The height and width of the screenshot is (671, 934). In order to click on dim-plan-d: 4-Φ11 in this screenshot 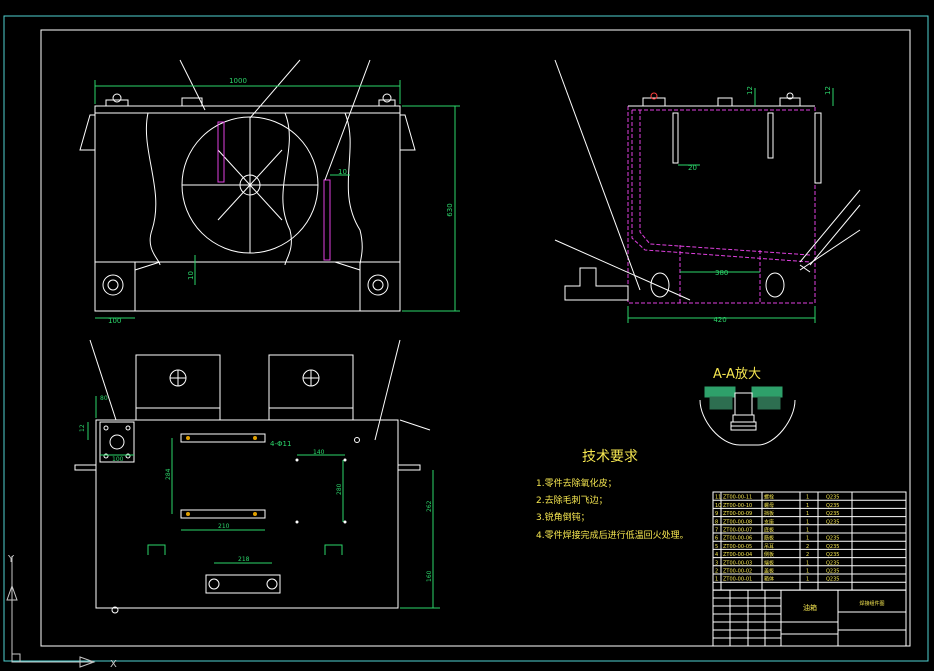, I will do `click(280, 444)`.